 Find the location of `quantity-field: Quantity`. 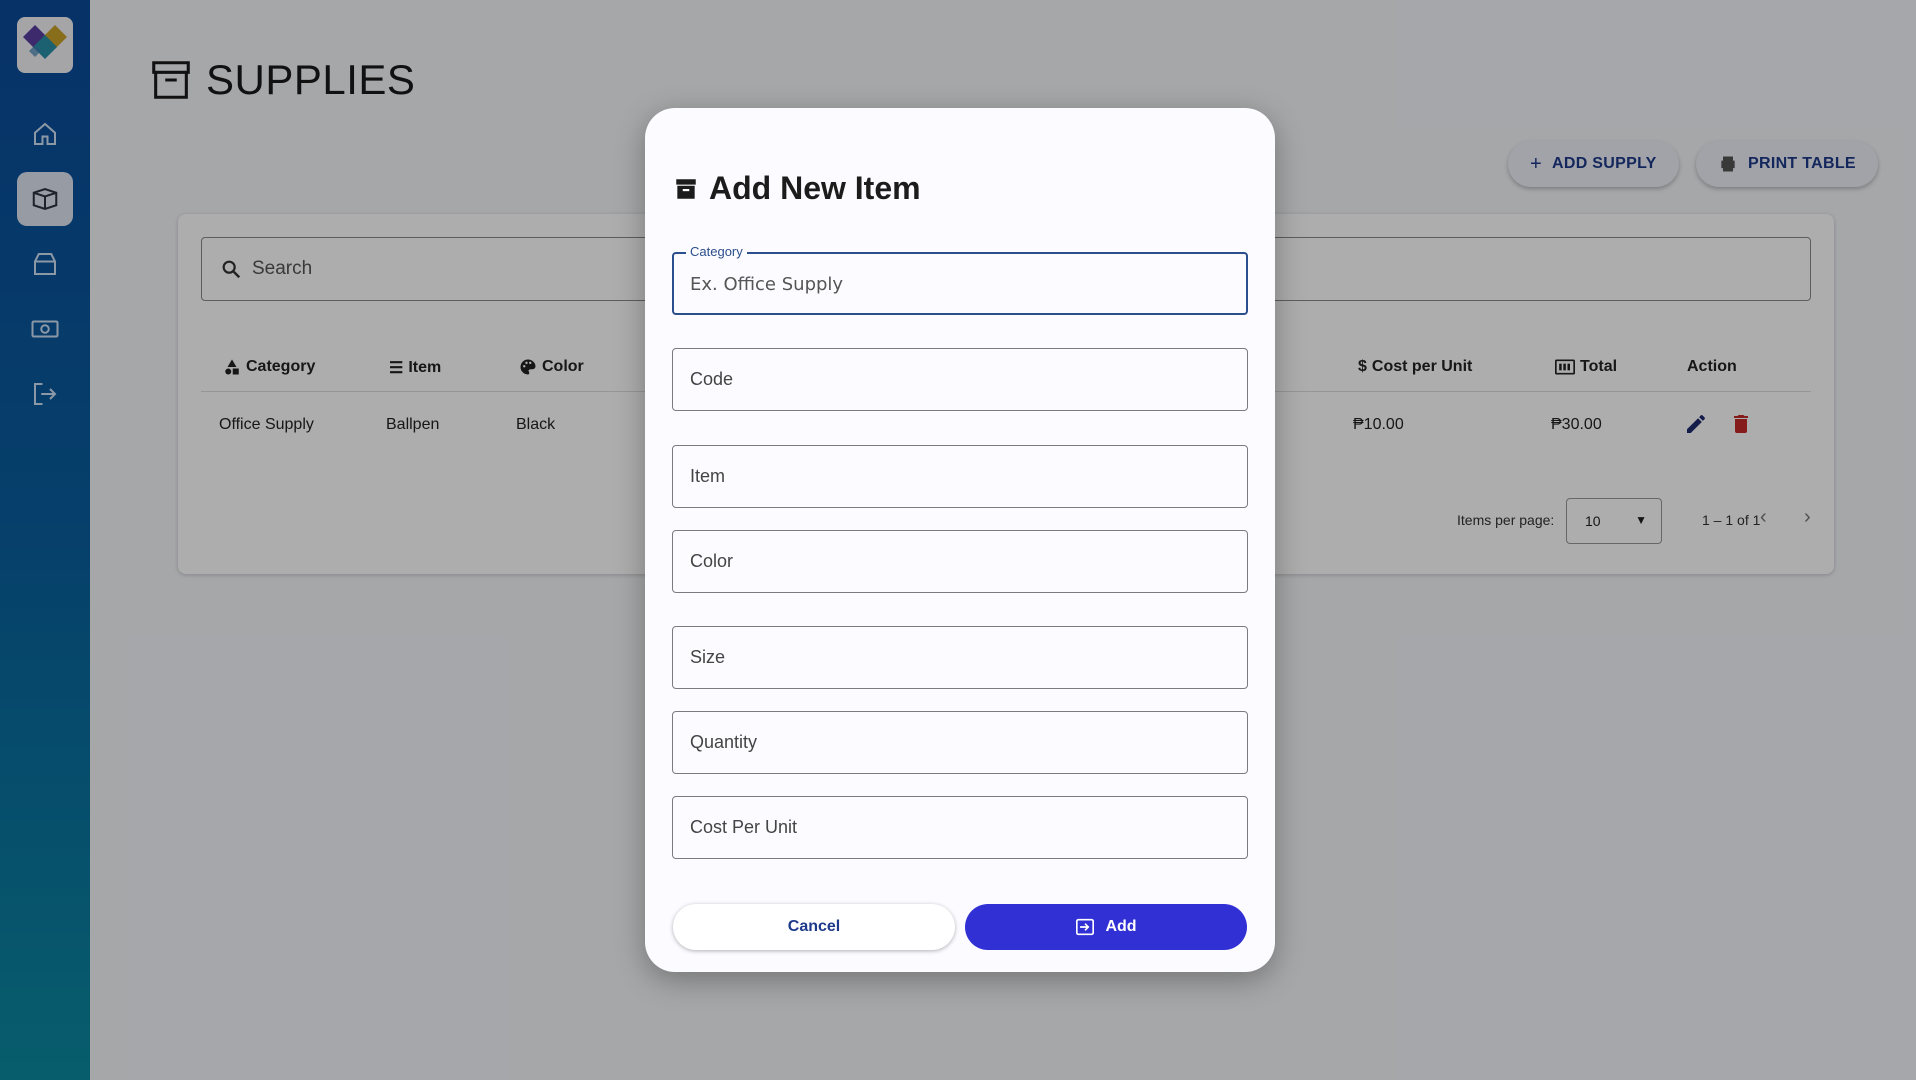

quantity-field: Quantity is located at coordinates (960, 742).